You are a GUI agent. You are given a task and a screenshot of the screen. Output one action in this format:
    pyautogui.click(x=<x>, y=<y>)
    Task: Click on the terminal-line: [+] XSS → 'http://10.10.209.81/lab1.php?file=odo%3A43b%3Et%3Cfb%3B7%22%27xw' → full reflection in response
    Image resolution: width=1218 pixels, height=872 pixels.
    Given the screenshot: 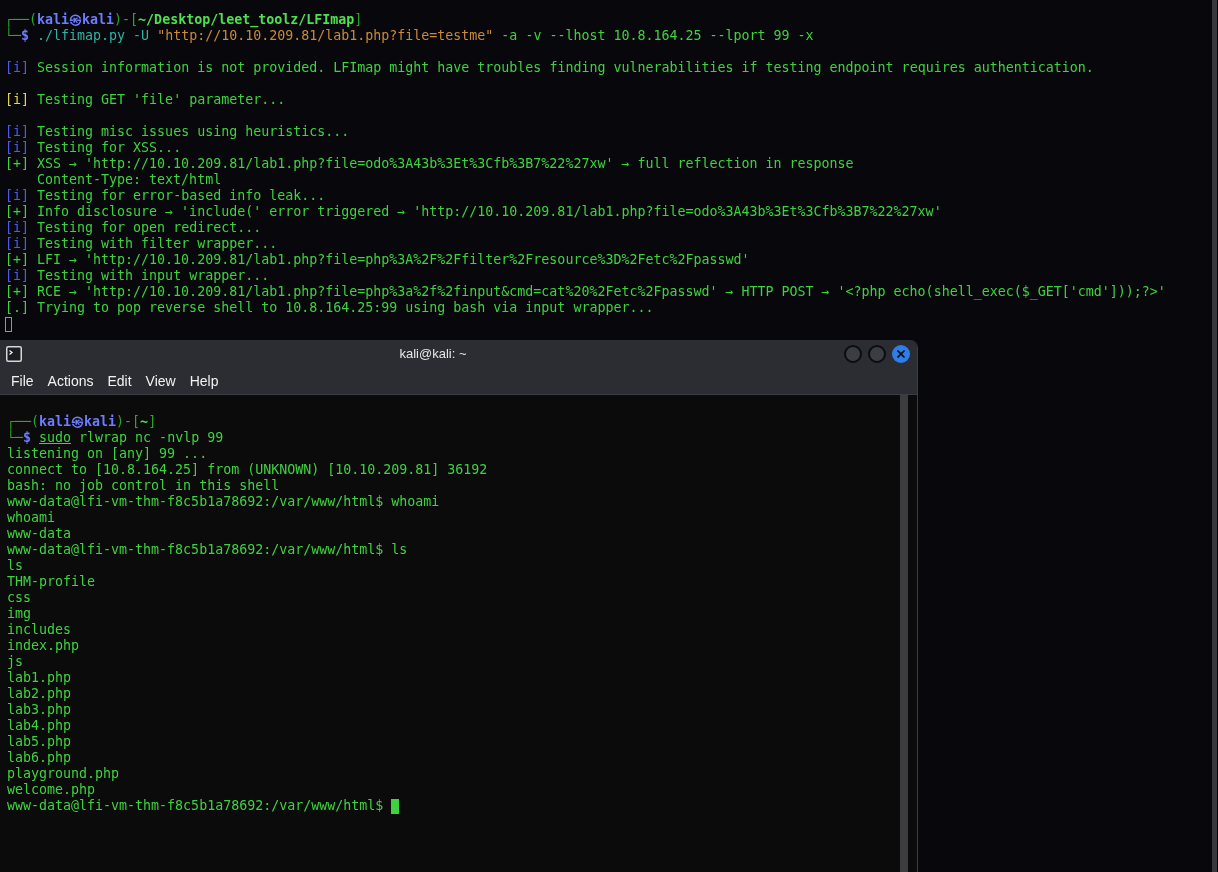 What is the action you would take?
    pyautogui.click(x=429, y=164)
    